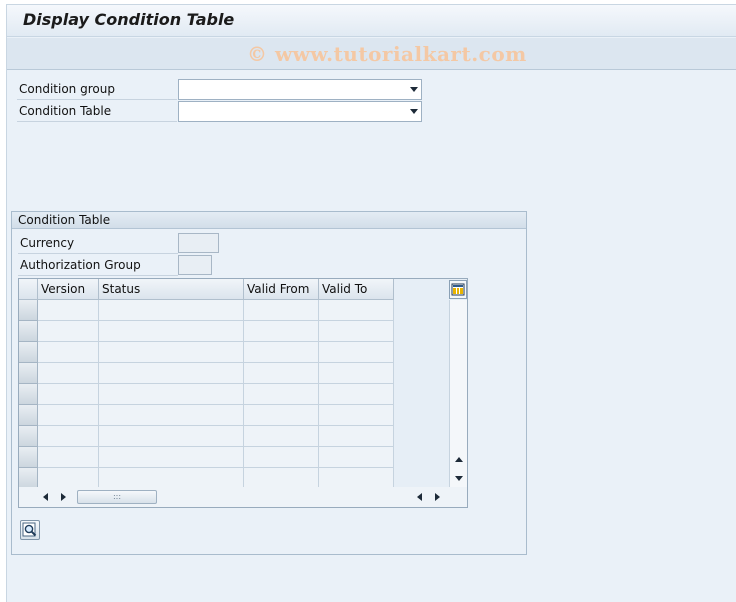 This screenshot has height=602, width=736. I want to click on column-header-status: Status, so click(171, 289).